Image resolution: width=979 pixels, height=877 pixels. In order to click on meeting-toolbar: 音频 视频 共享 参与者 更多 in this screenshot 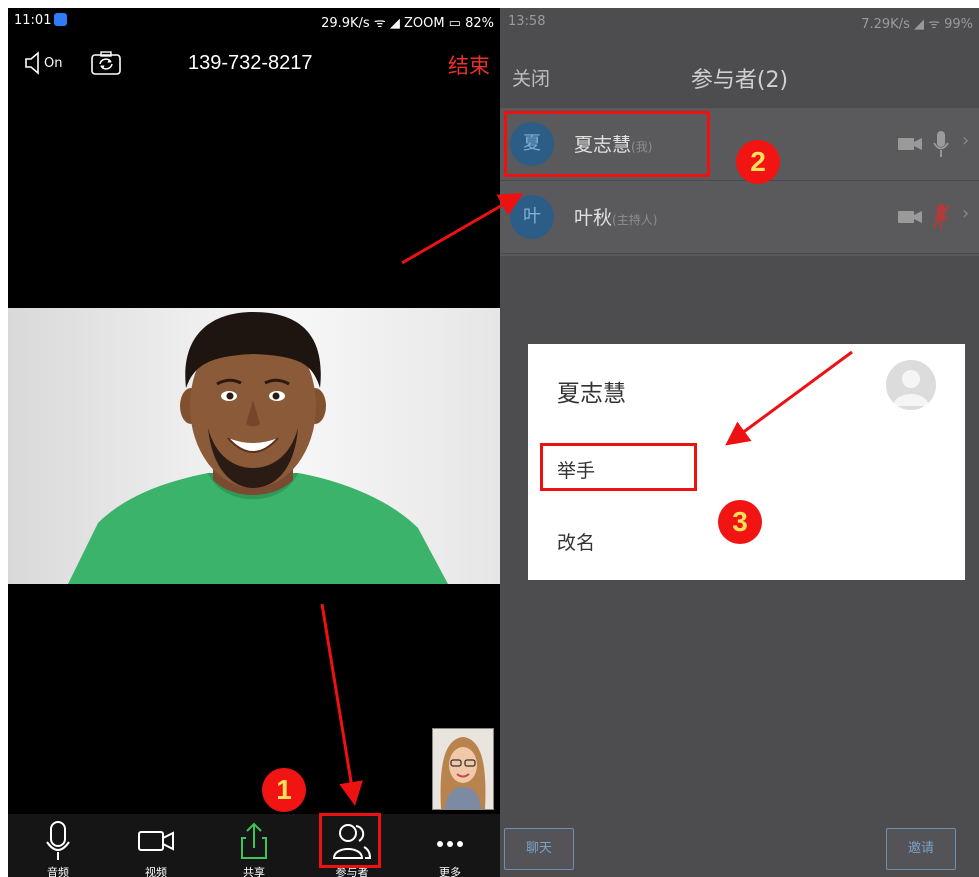, I will do `click(254, 845)`.